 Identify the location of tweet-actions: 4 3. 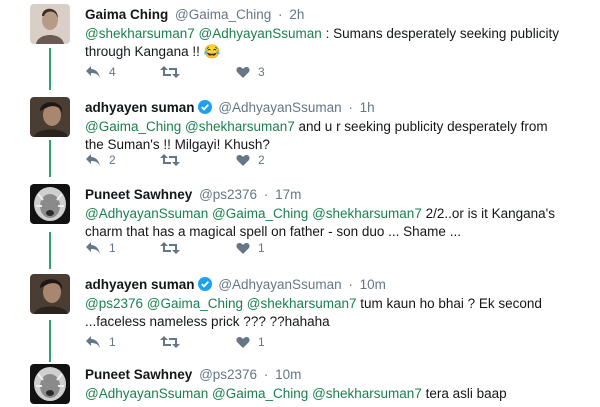
(175, 72).